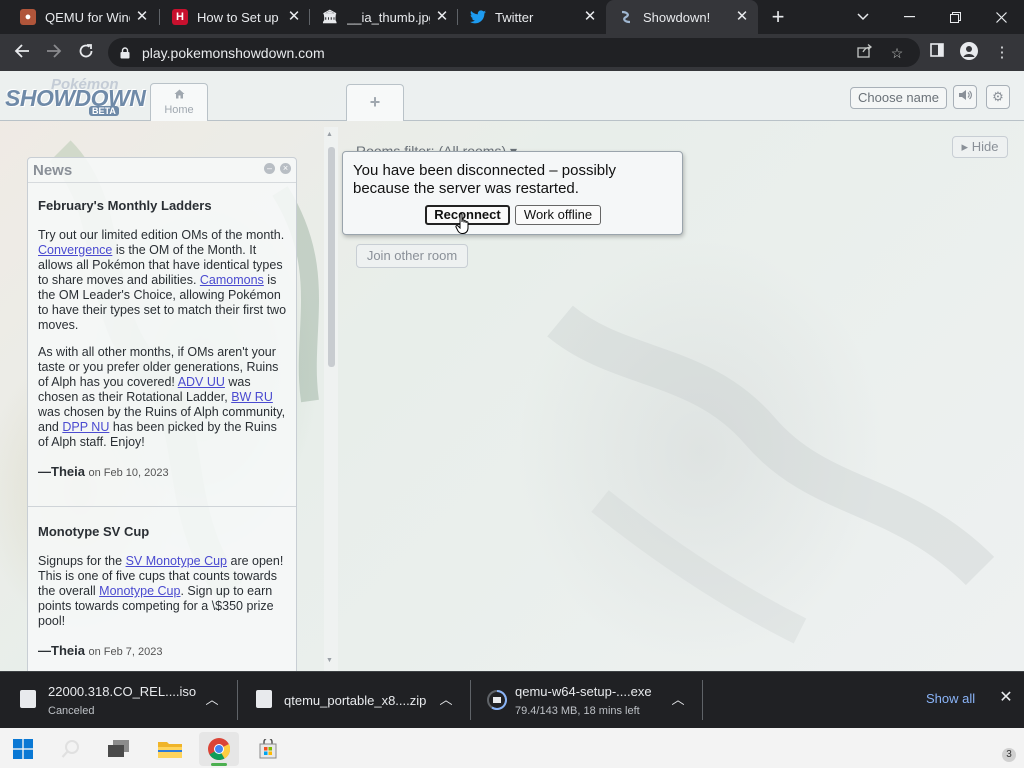  Describe the element at coordinates (965, 97) in the screenshot. I see `sound-icon` at that location.